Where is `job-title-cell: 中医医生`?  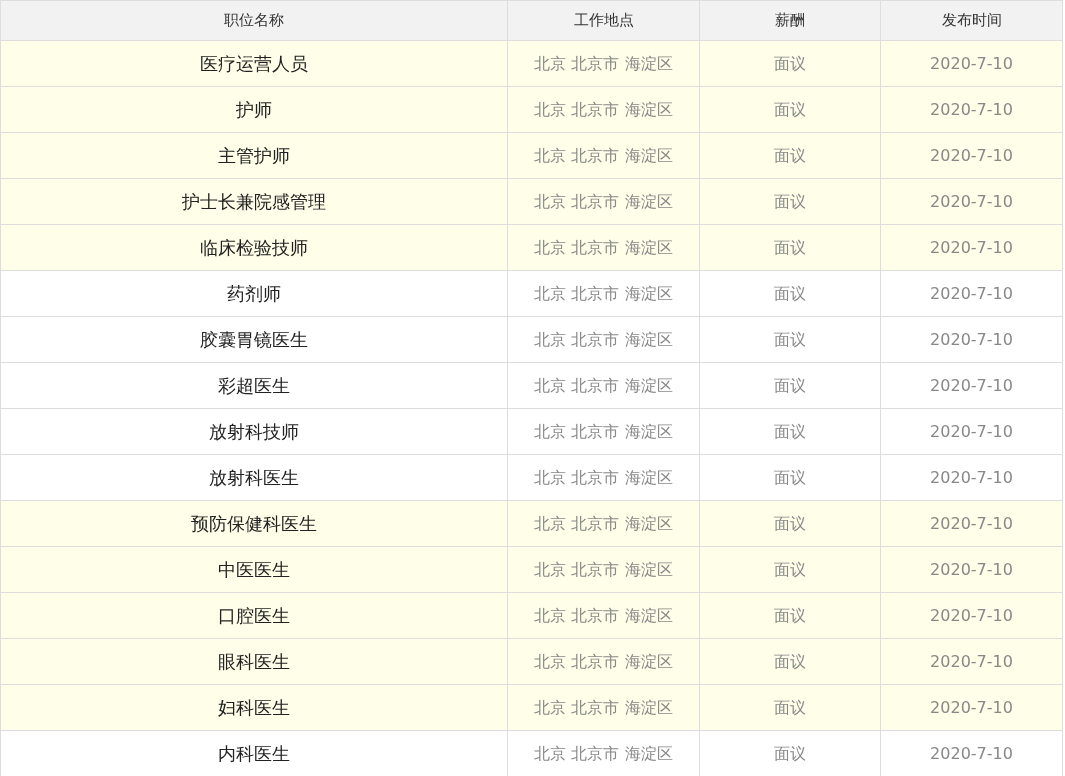
job-title-cell: 中医医生 is located at coordinates (254, 569).